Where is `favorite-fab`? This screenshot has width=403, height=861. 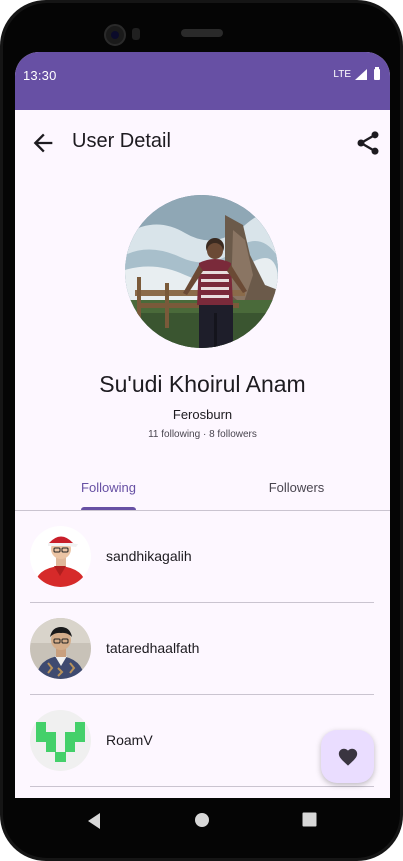
favorite-fab is located at coordinates (347, 756).